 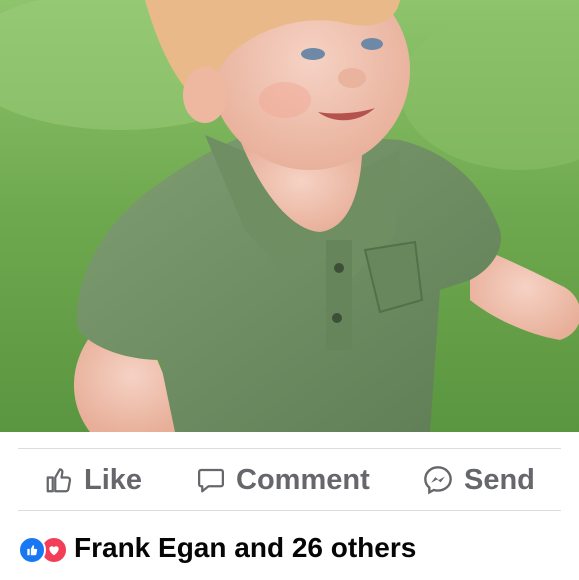 I want to click on like-label: Like, so click(x=113, y=479).